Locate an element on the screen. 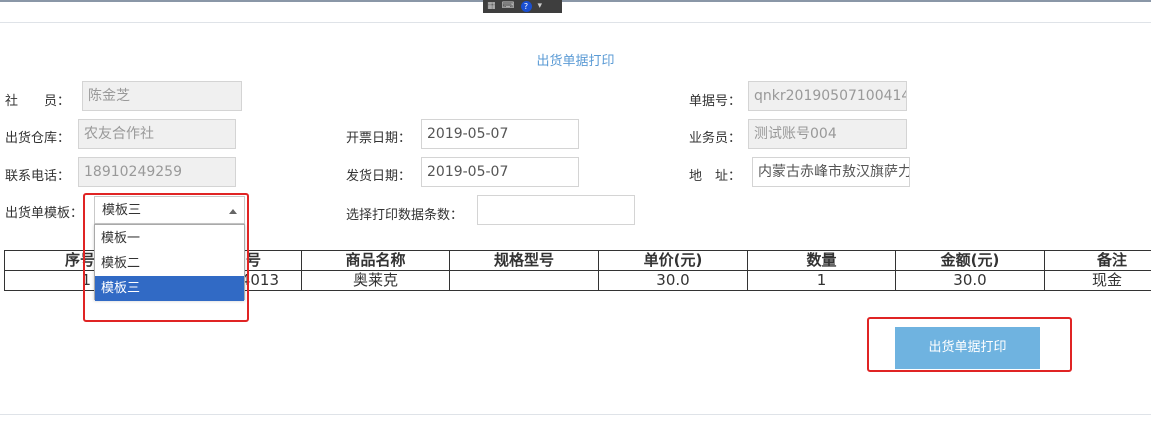 This screenshot has height=424, width=1151. member-field: 陈金芝 is located at coordinates (162, 96).